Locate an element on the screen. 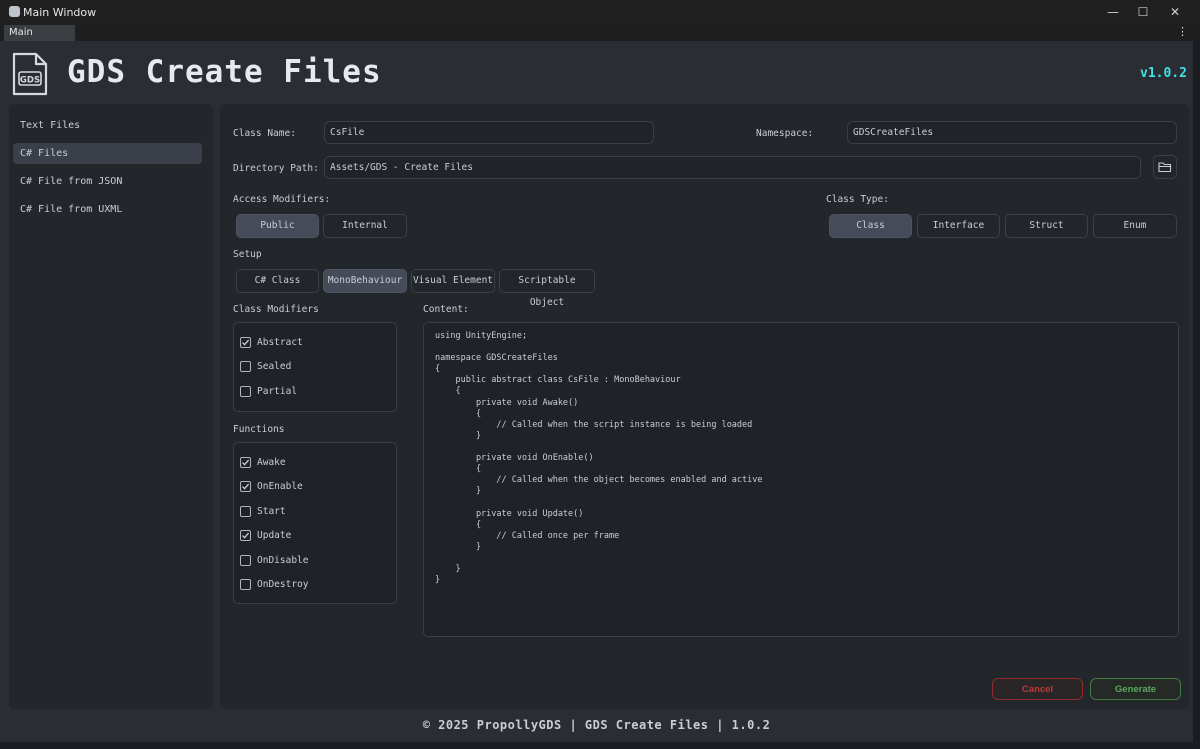  folder-icon is located at coordinates (1165, 167).